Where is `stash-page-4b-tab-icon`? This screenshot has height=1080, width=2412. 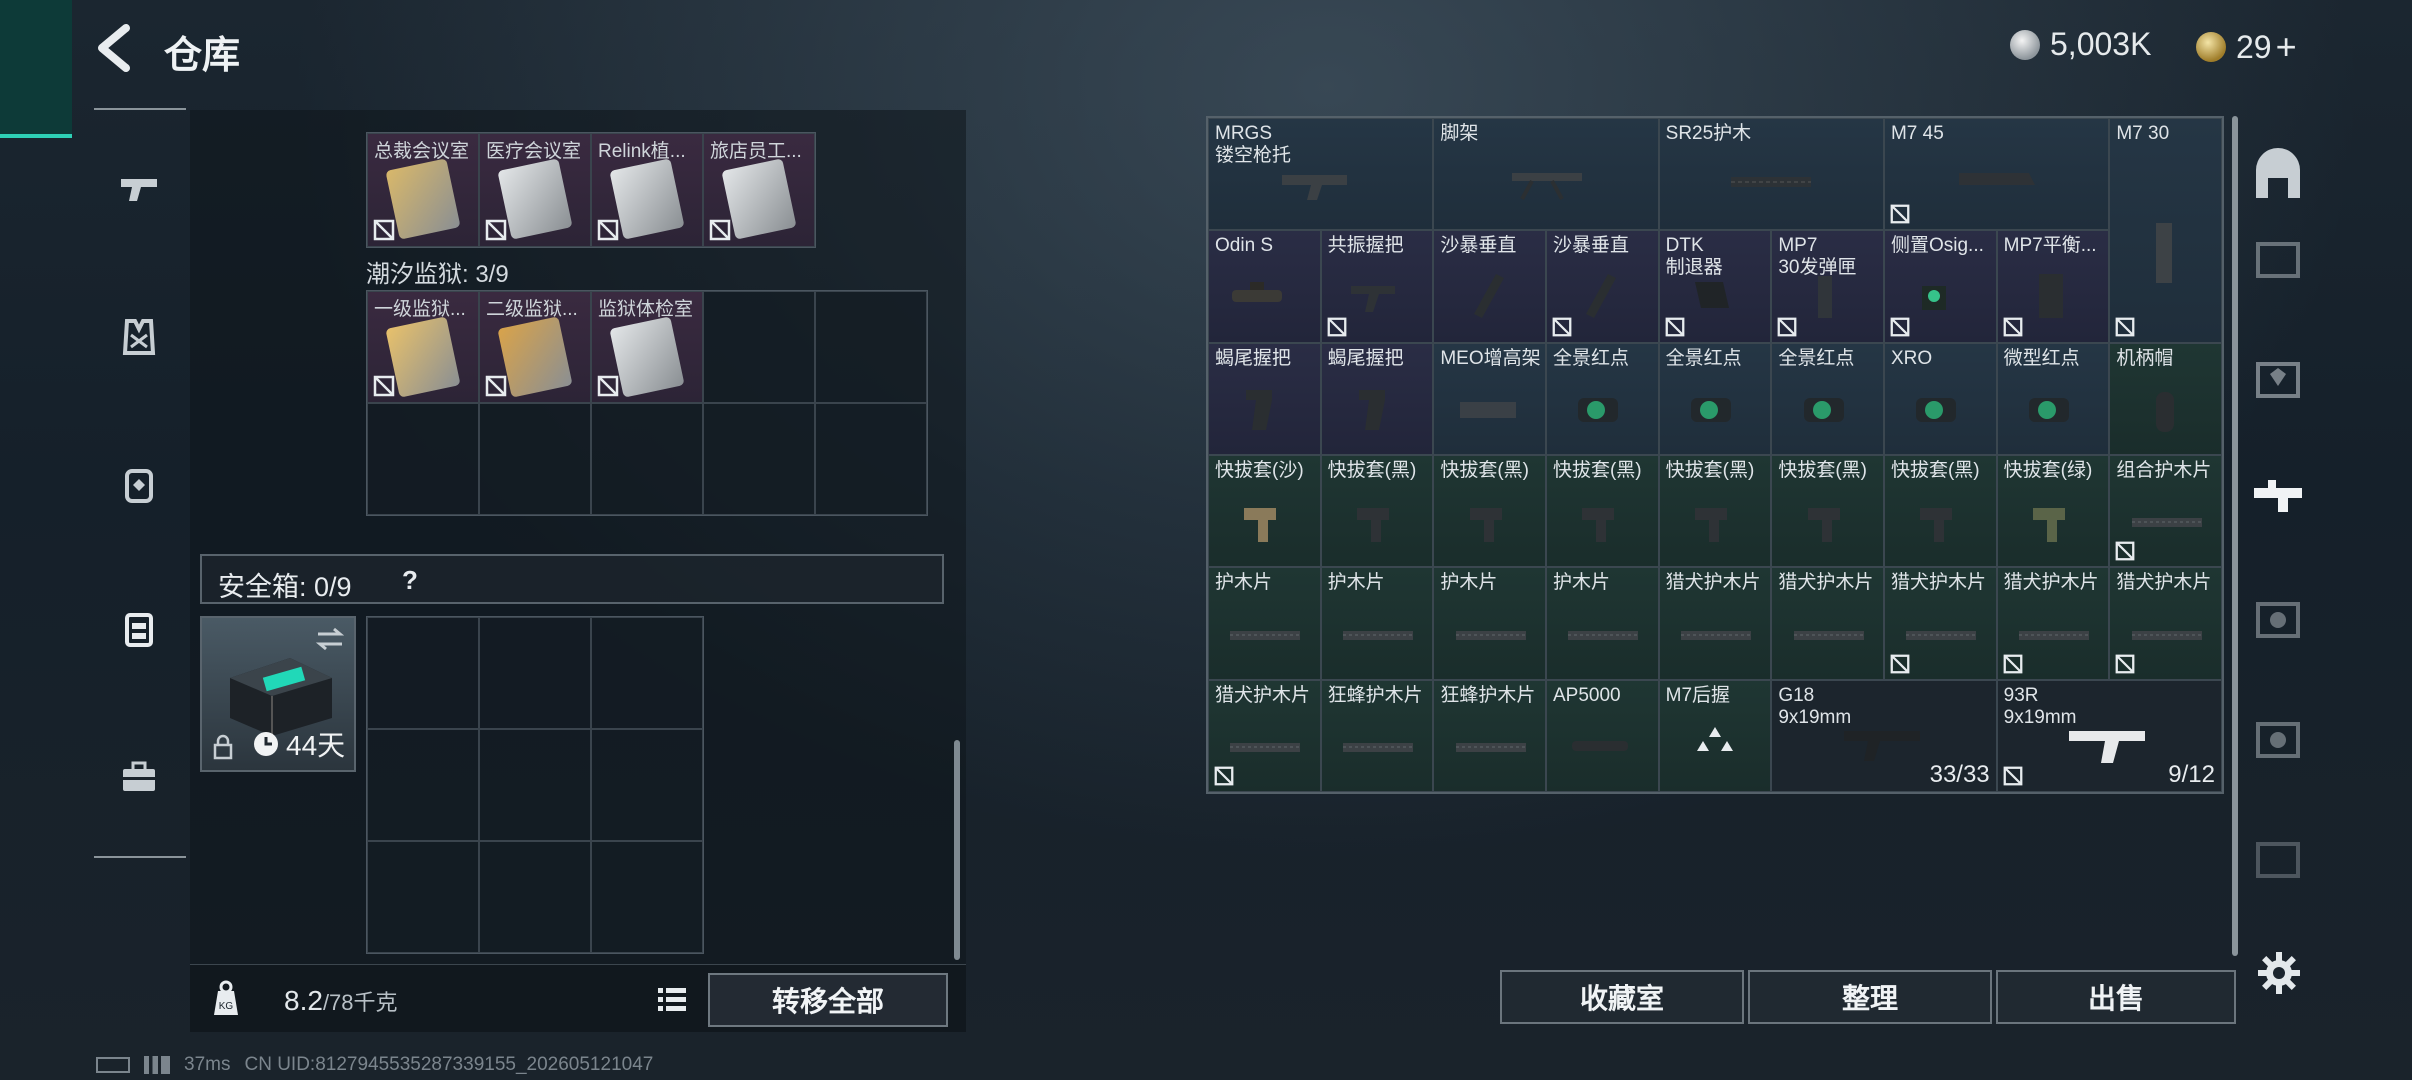 stash-page-4b-tab-icon is located at coordinates (2278, 620).